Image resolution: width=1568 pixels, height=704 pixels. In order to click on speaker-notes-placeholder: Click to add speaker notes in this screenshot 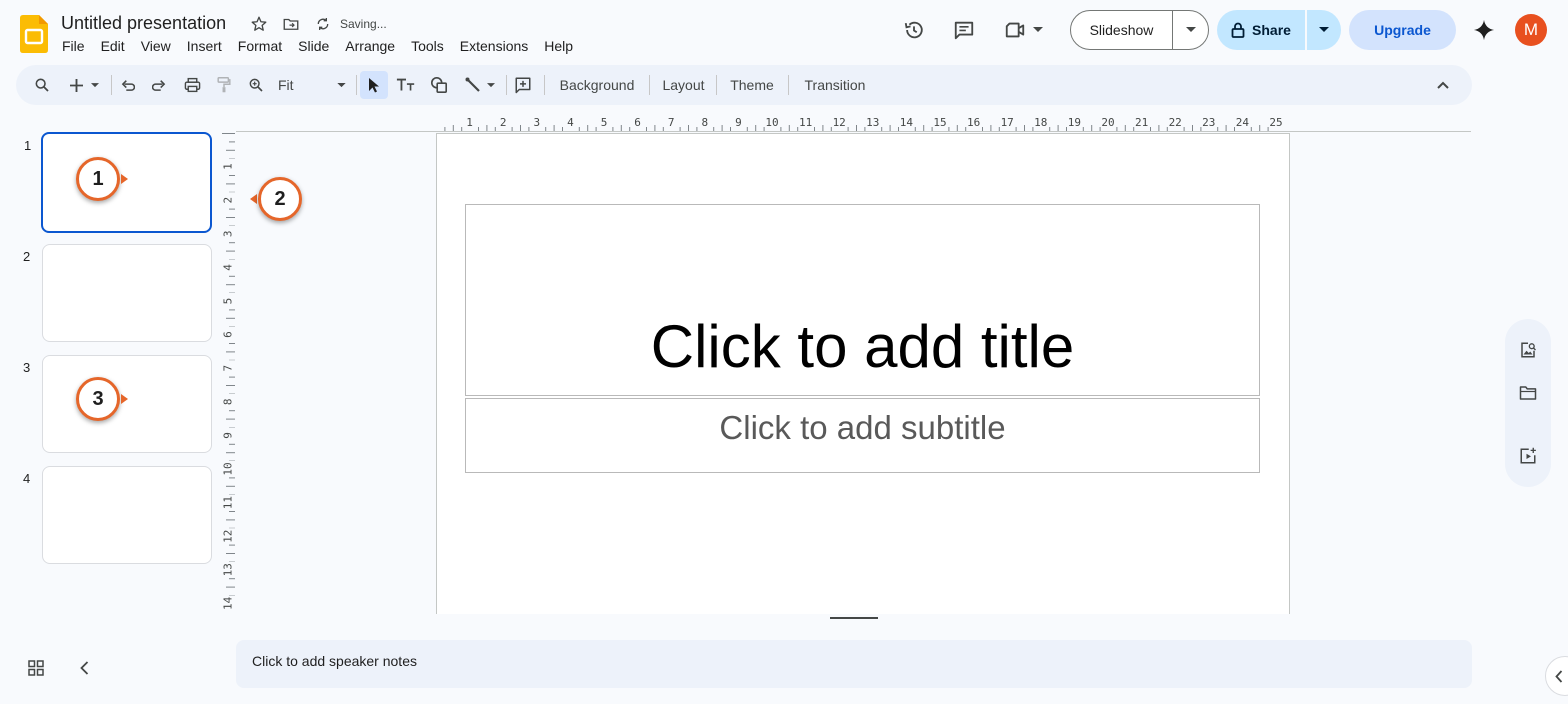, I will do `click(334, 661)`.